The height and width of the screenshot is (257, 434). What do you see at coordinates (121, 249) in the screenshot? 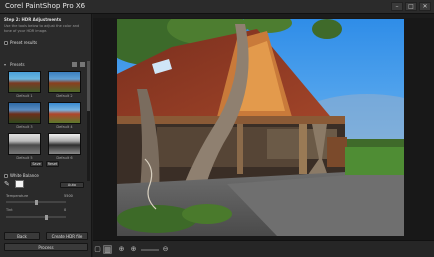
I see `zoom-fit-icon: ⊕` at bounding box center [121, 249].